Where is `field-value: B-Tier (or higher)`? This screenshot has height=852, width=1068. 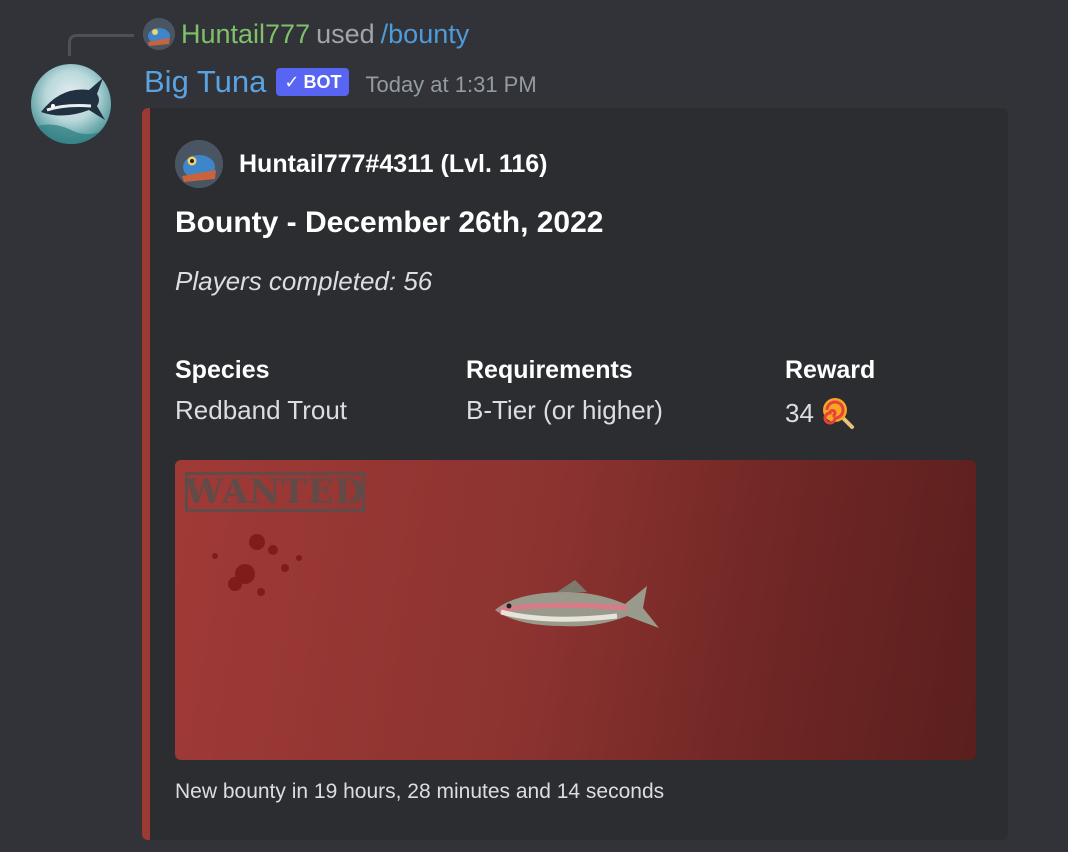 field-value: B-Tier (or higher) is located at coordinates (564, 410).